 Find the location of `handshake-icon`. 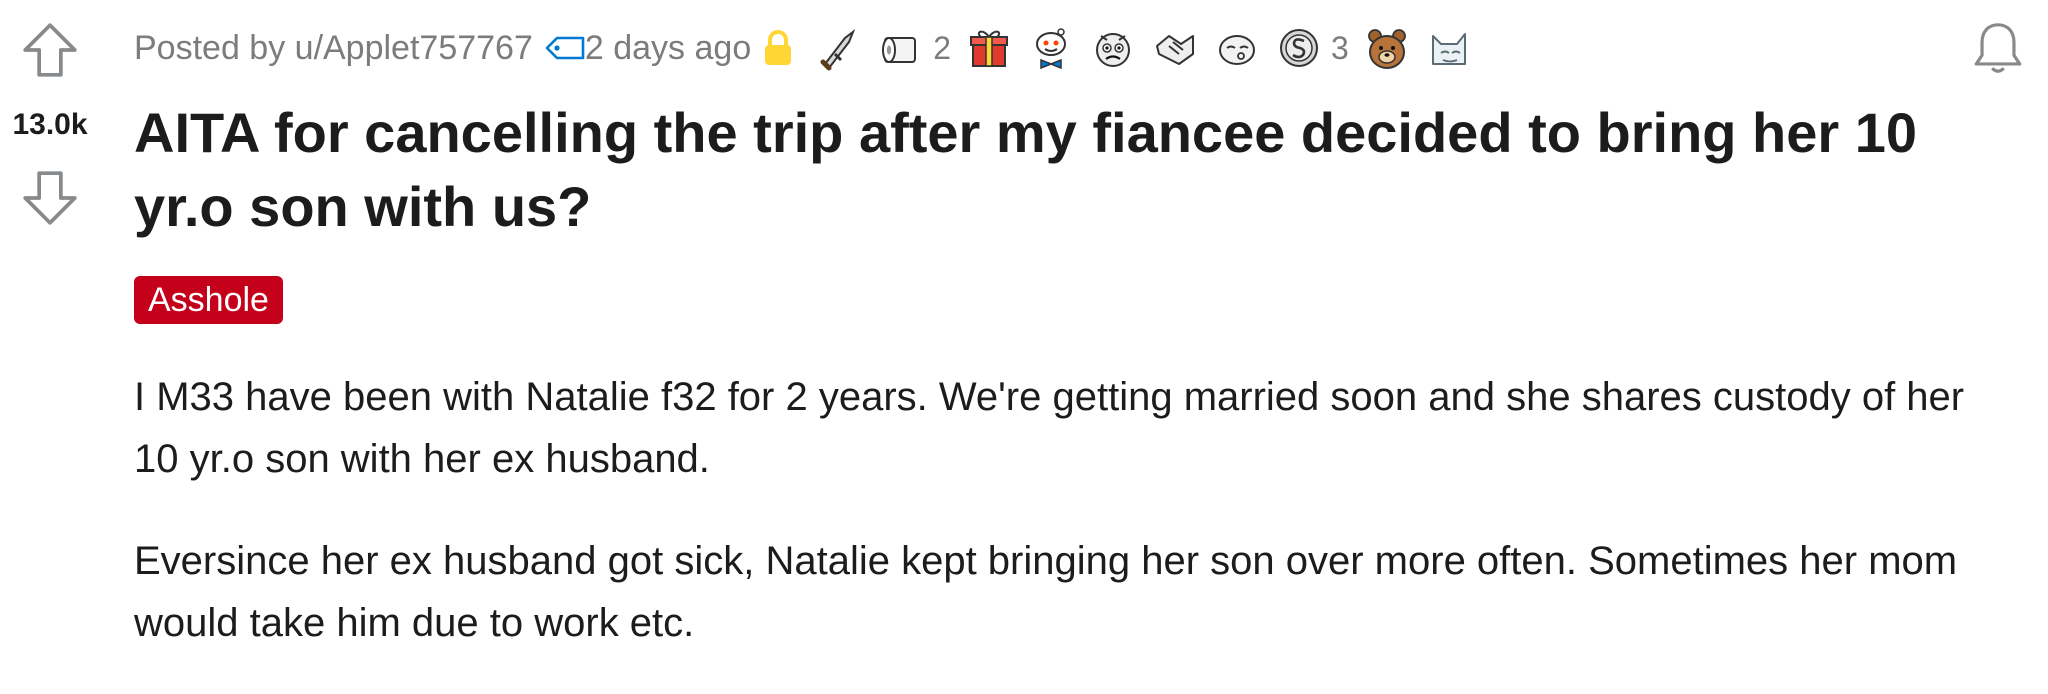

handshake-icon is located at coordinates (1175, 48).